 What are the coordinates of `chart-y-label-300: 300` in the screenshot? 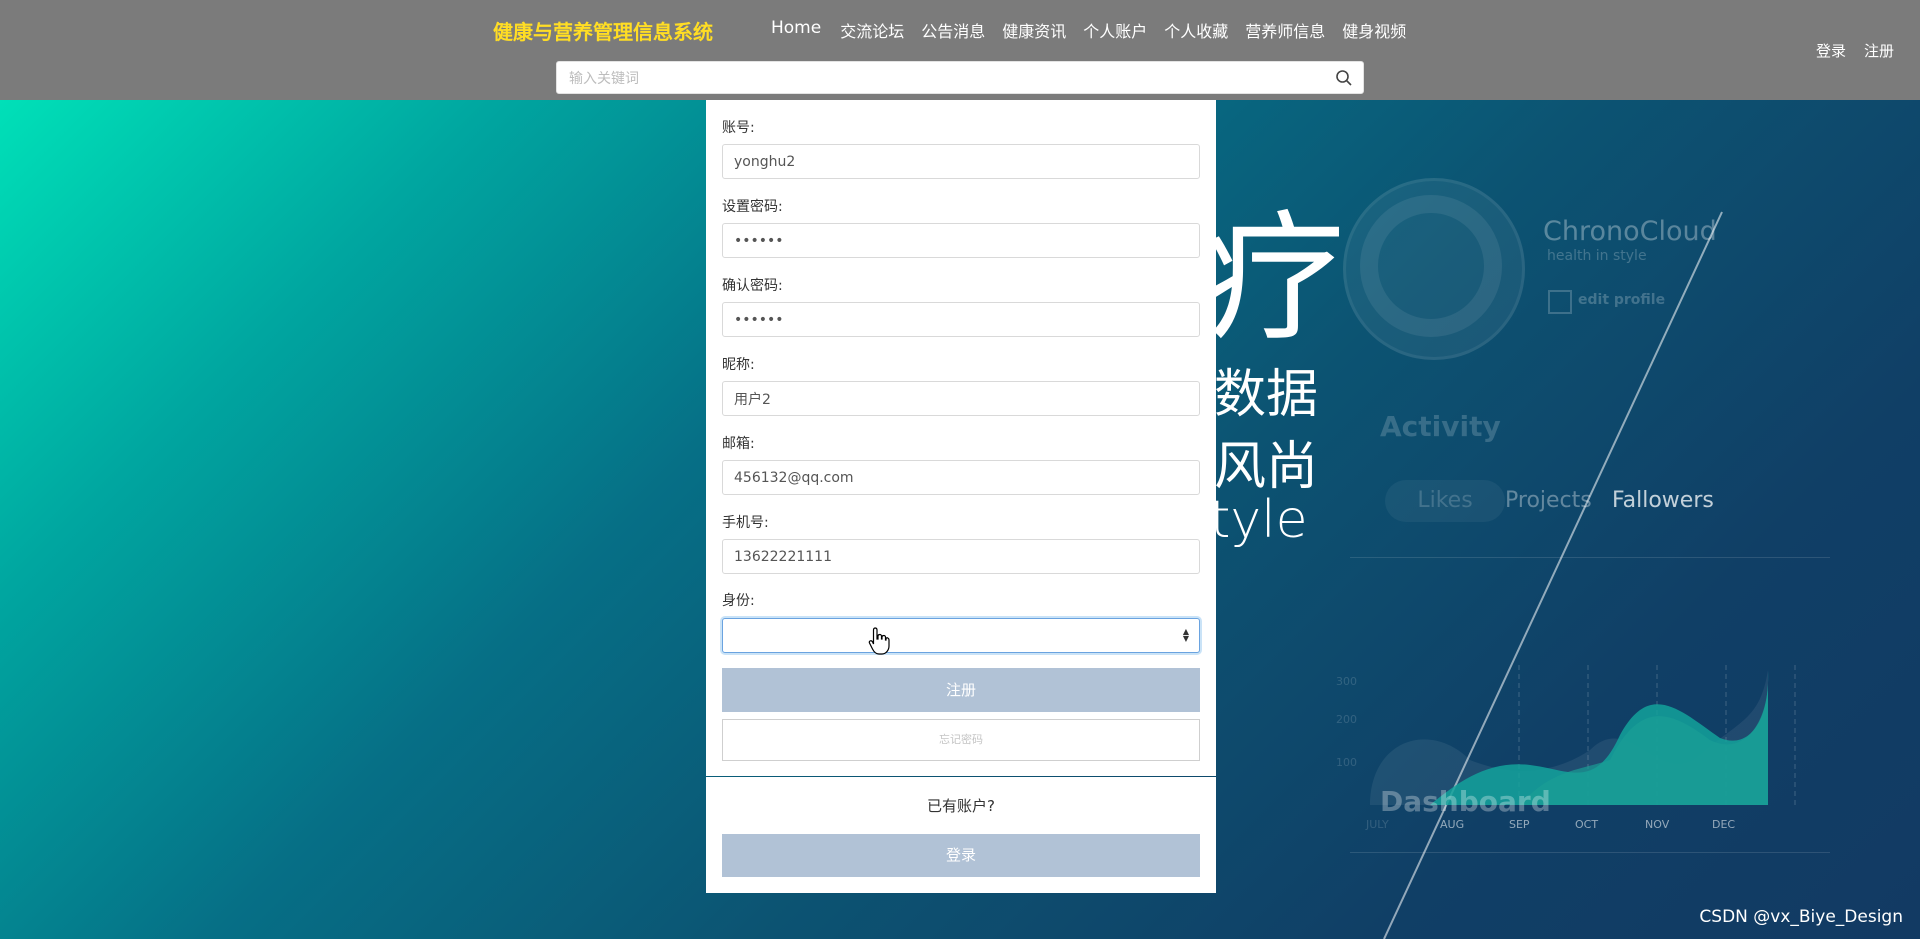 It's located at (1346, 681).